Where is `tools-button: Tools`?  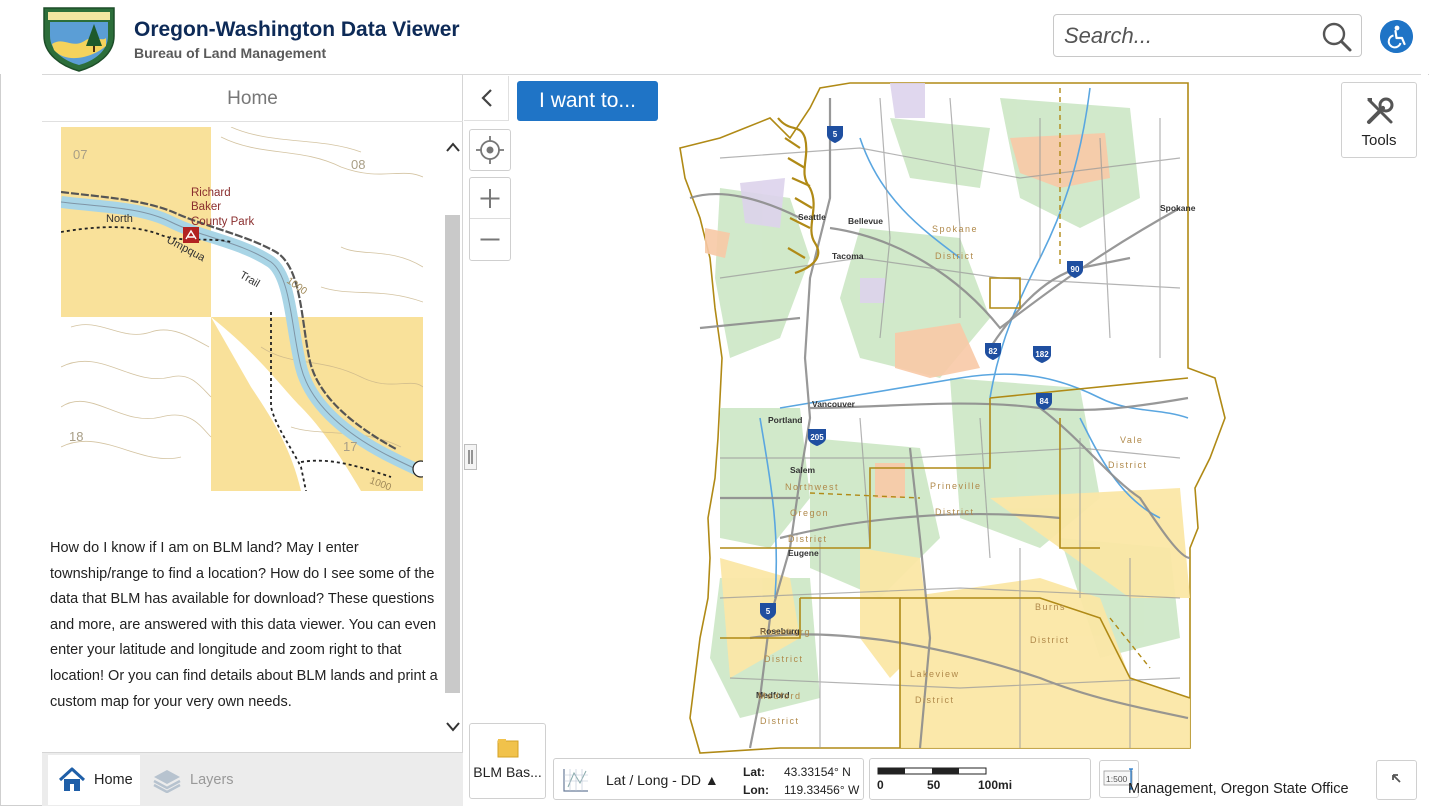
tools-button: Tools is located at coordinates (1379, 120).